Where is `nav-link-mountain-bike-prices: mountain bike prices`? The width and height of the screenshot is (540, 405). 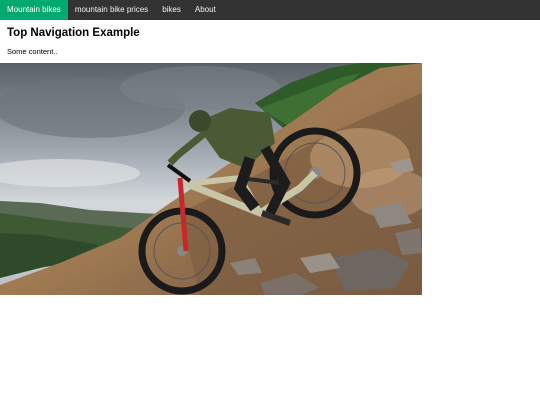
nav-link-mountain-bike-prices: mountain bike prices is located at coordinates (111, 10).